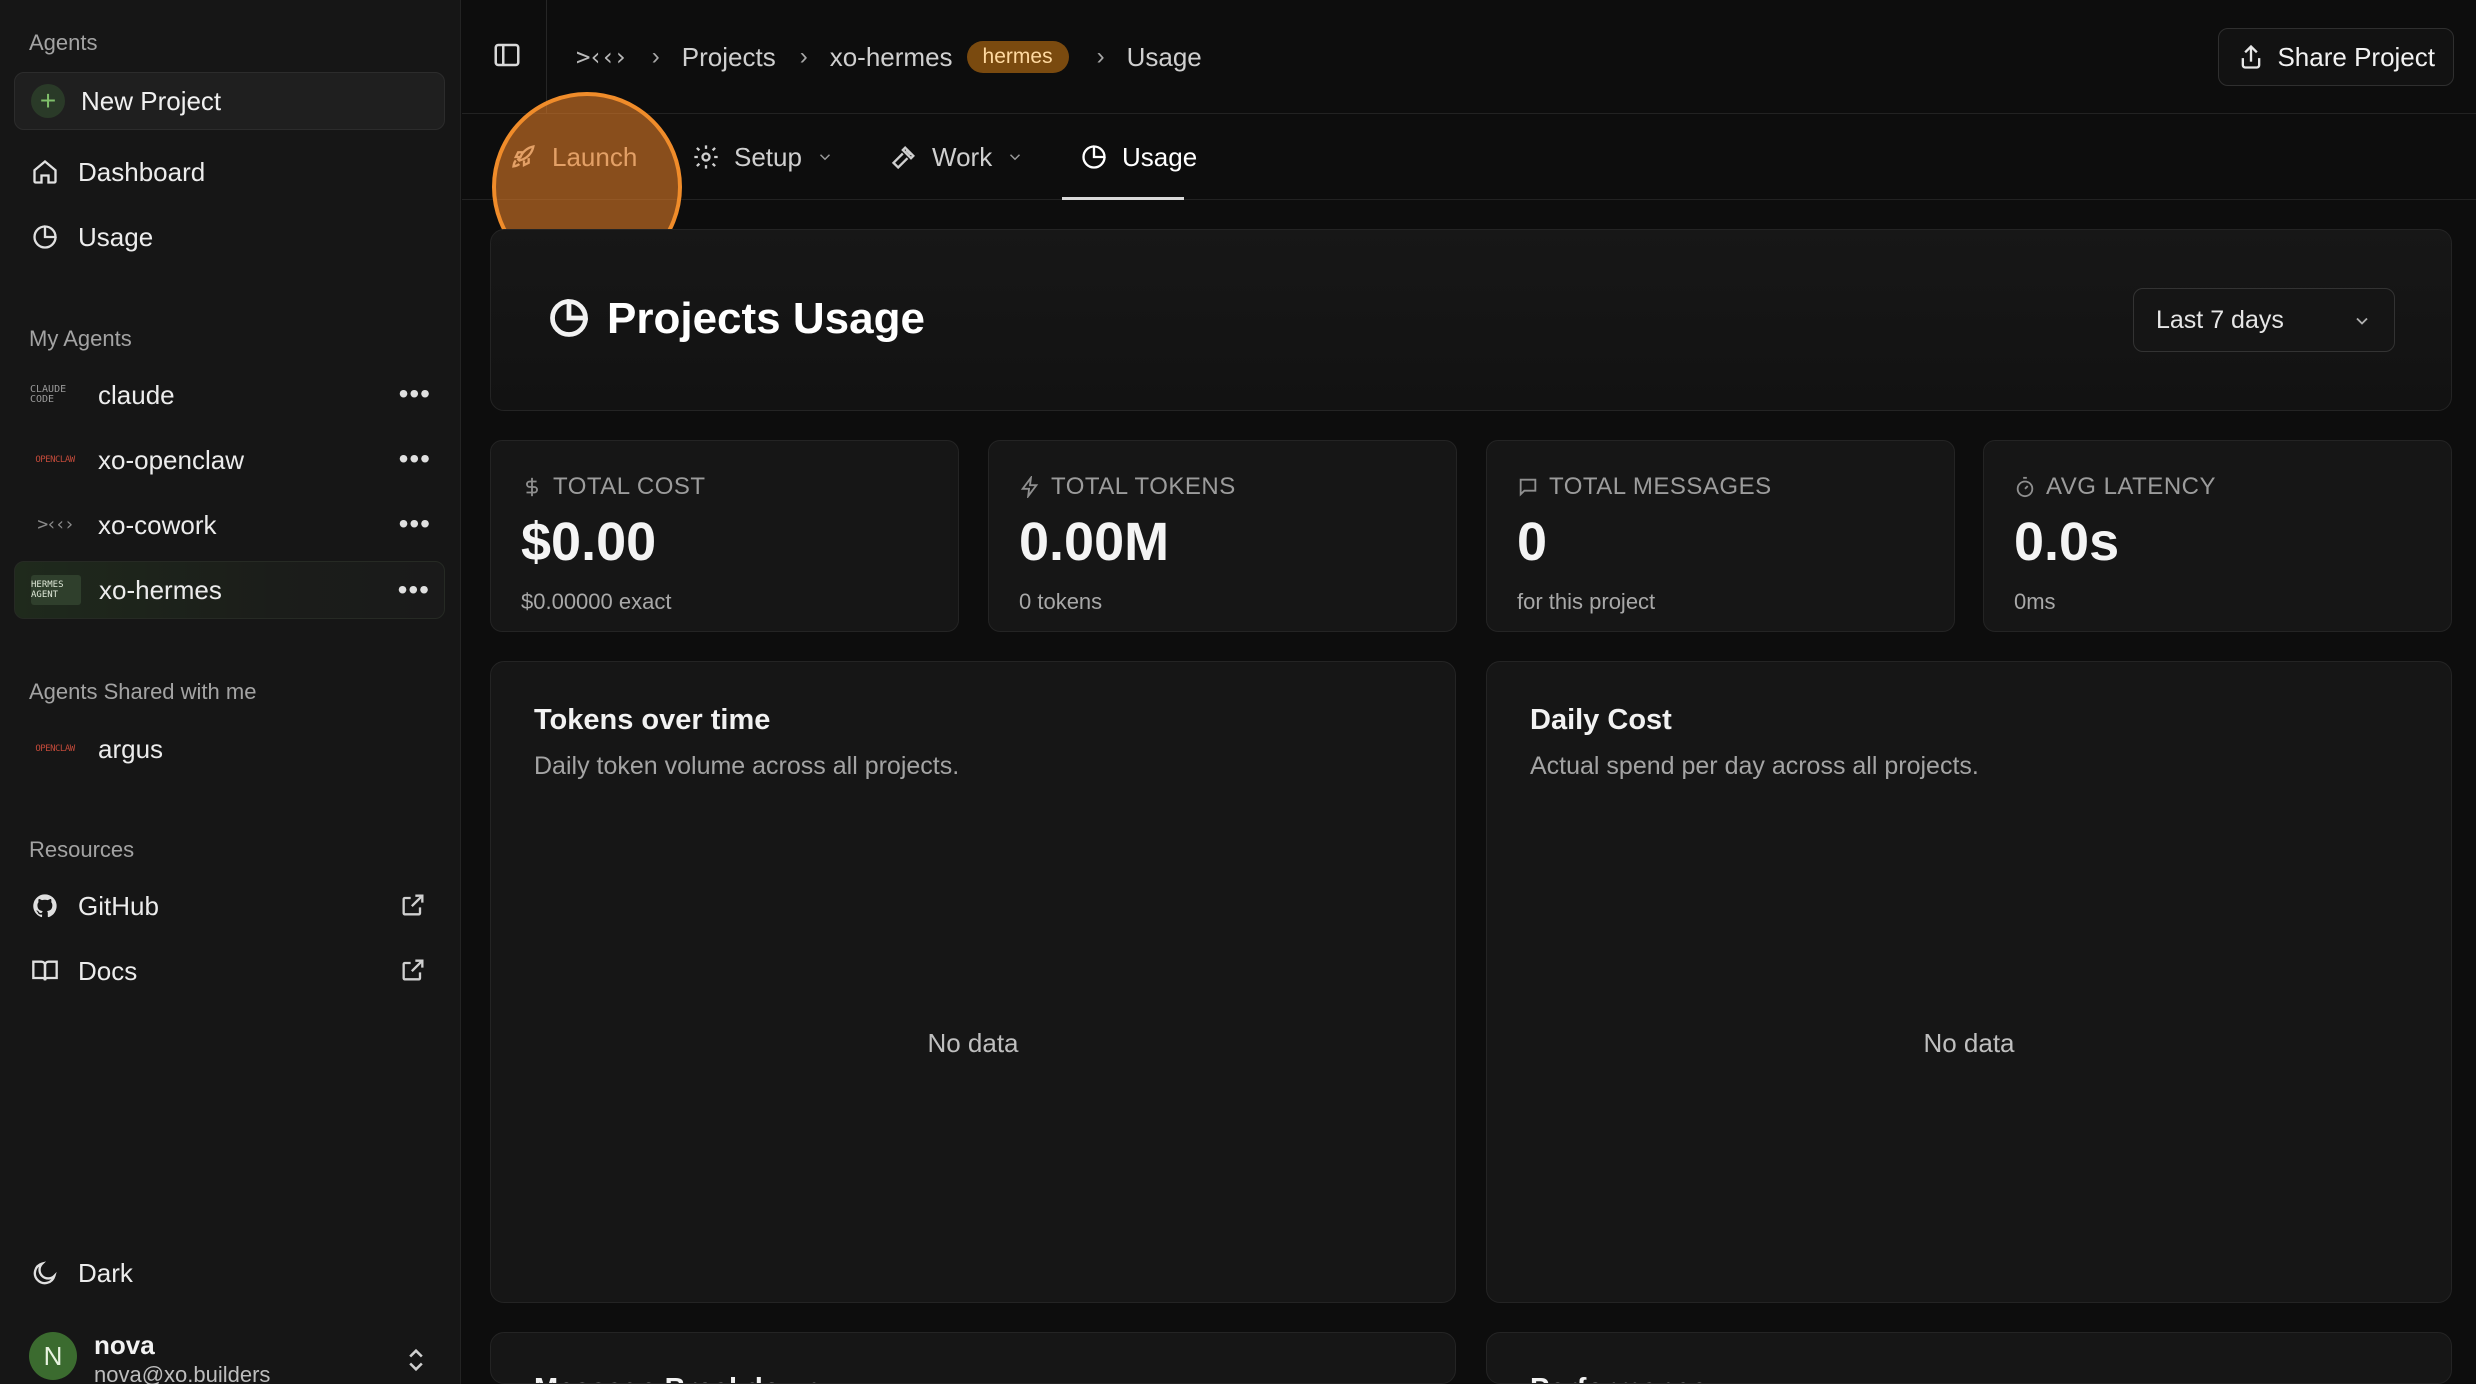  Describe the element at coordinates (229, 749) in the screenshot. I see `agent-item-argus: OPENCLAW argus` at that location.